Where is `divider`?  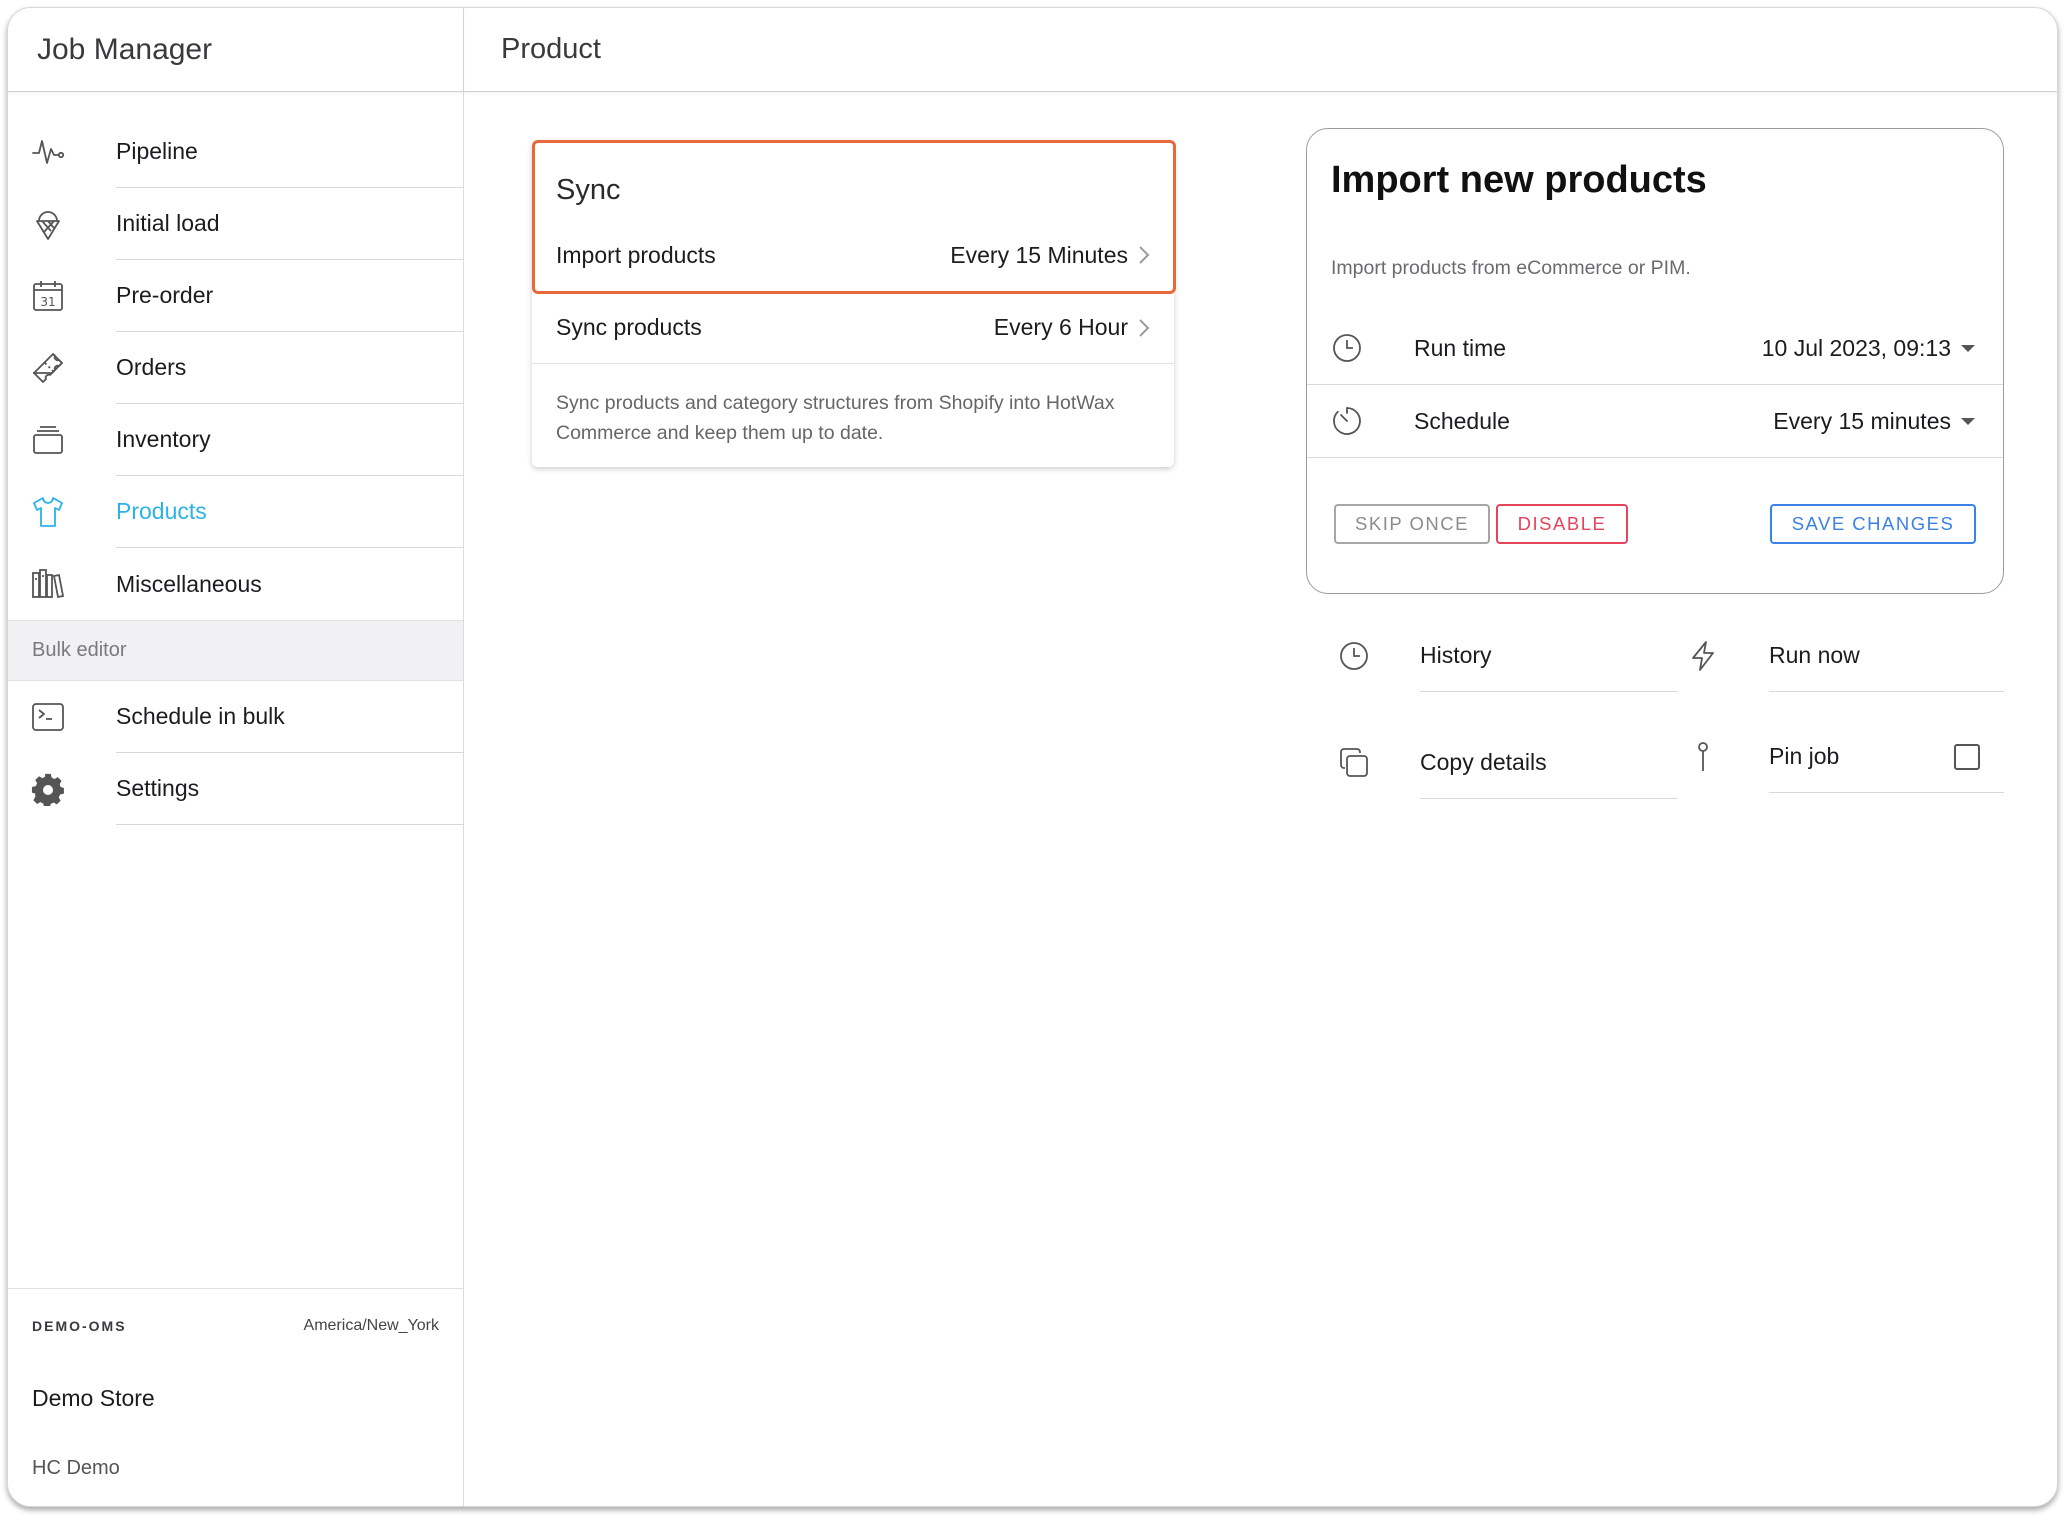
divider is located at coordinates (853, 363).